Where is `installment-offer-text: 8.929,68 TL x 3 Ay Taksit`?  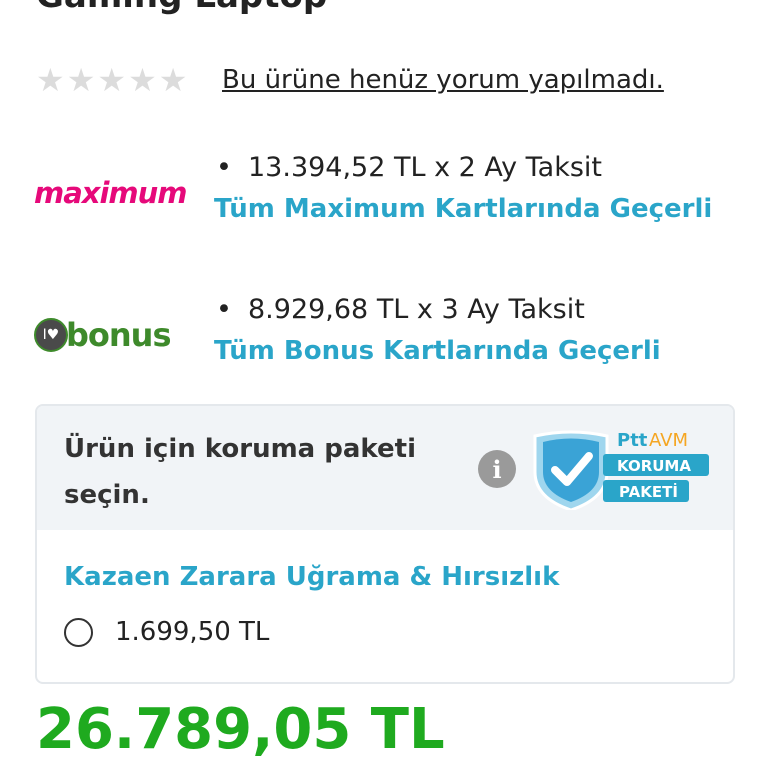
installment-offer-text: 8.929,68 TL x 3 Ay Taksit is located at coordinates (416, 309).